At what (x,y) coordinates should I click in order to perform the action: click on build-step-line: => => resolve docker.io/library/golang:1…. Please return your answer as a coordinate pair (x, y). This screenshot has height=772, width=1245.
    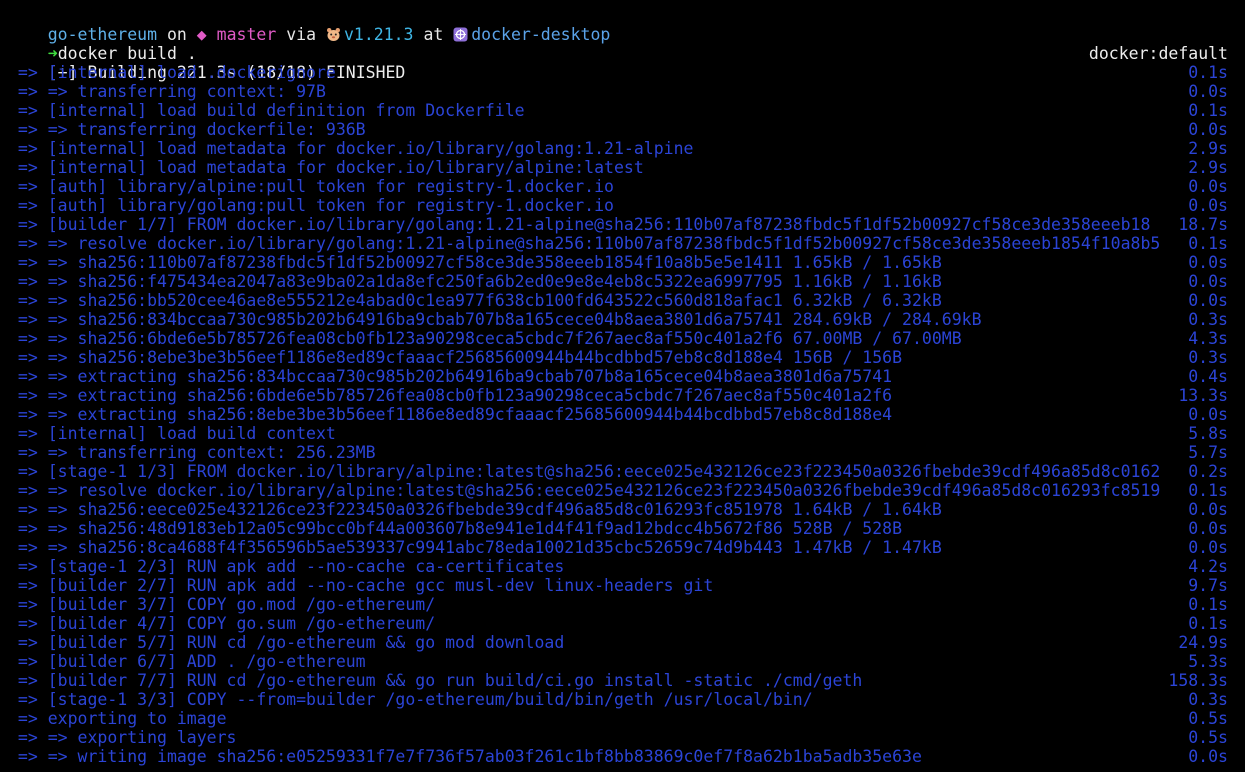
    Looking at the image, I should click on (626, 243).